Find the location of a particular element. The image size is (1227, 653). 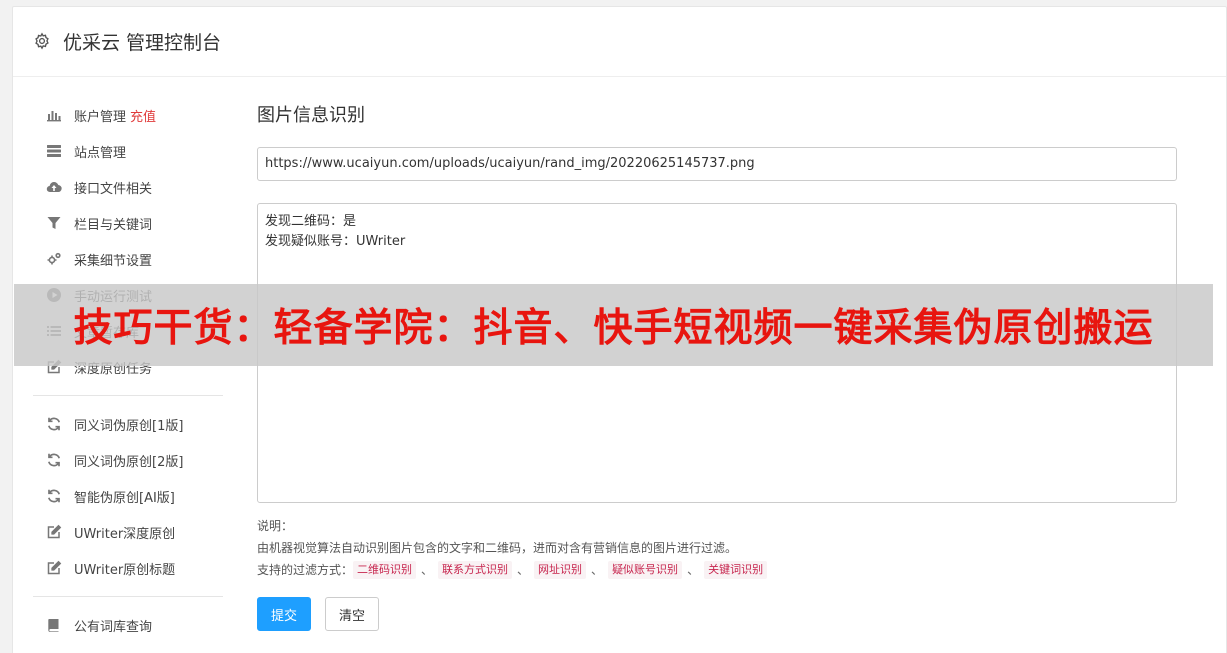

sidebar-item-label: 接口文件相关 is located at coordinates (113, 189).